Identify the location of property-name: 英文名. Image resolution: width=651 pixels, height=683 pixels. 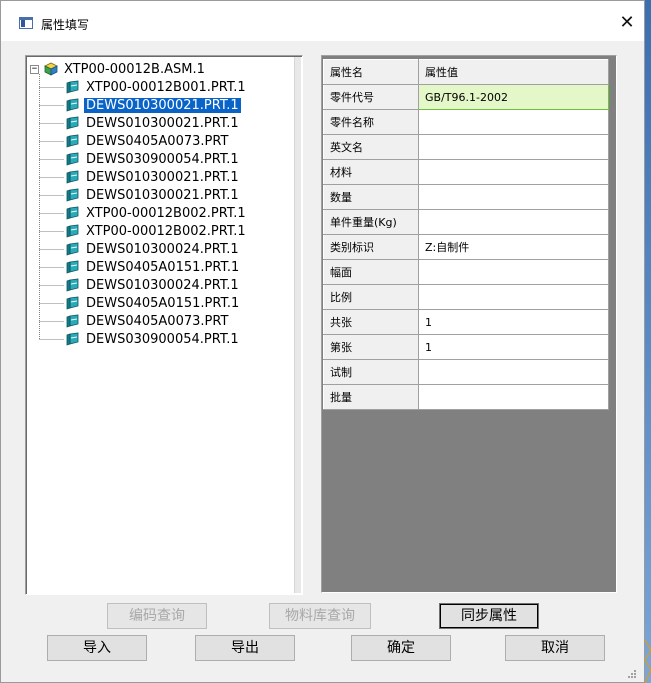
(371, 147).